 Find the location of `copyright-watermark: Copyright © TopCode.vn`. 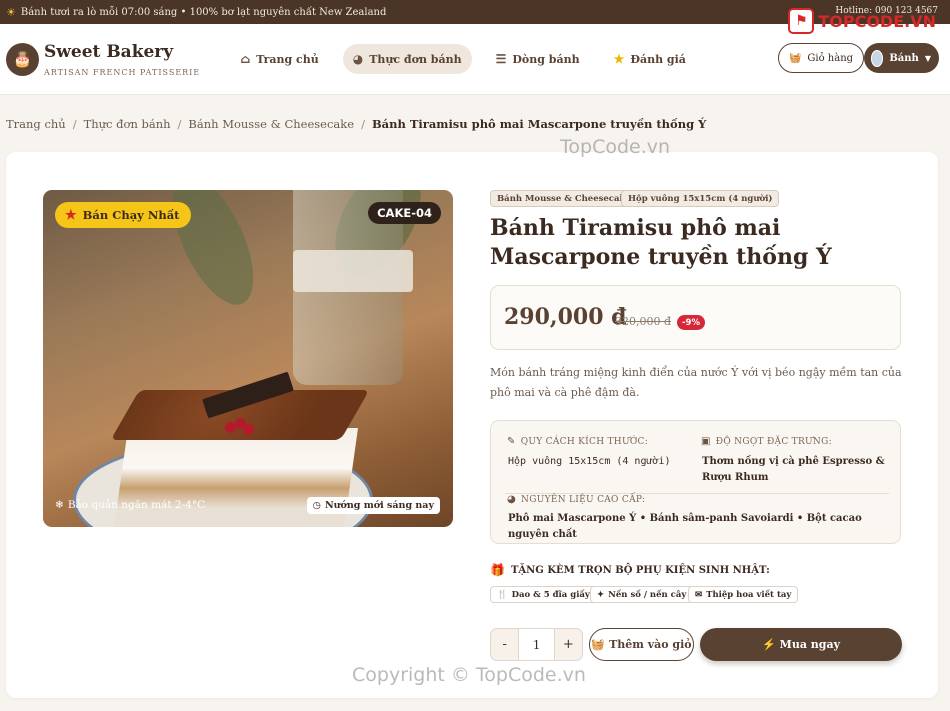

copyright-watermark: Copyright © TopCode.vn is located at coordinates (469, 675).